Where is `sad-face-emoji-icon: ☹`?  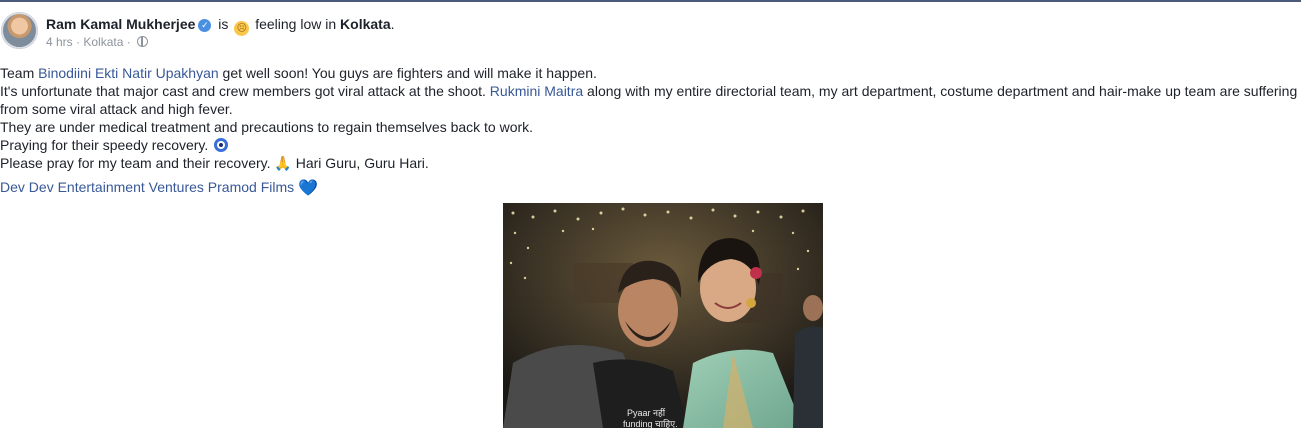 sad-face-emoji-icon: ☹ is located at coordinates (242, 28).